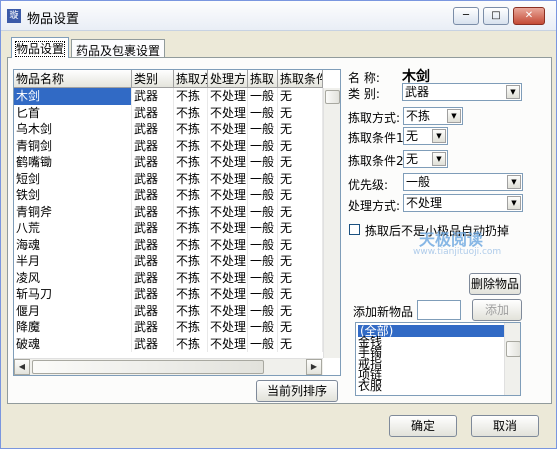  I want to click on cell-name: 偃月, so click(73, 310).